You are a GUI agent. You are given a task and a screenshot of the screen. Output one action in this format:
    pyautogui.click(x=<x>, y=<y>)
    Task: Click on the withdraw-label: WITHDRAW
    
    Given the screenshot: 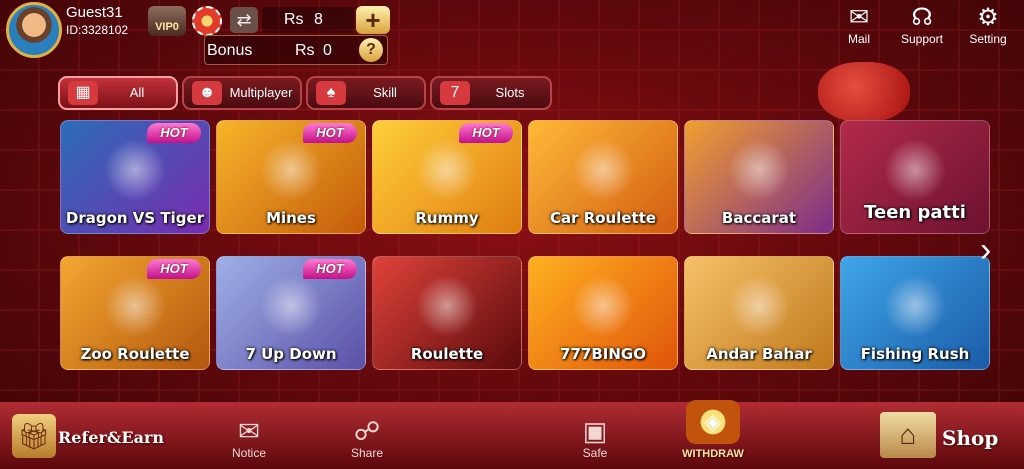 What is the action you would take?
    pyautogui.click(x=713, y=454)
    